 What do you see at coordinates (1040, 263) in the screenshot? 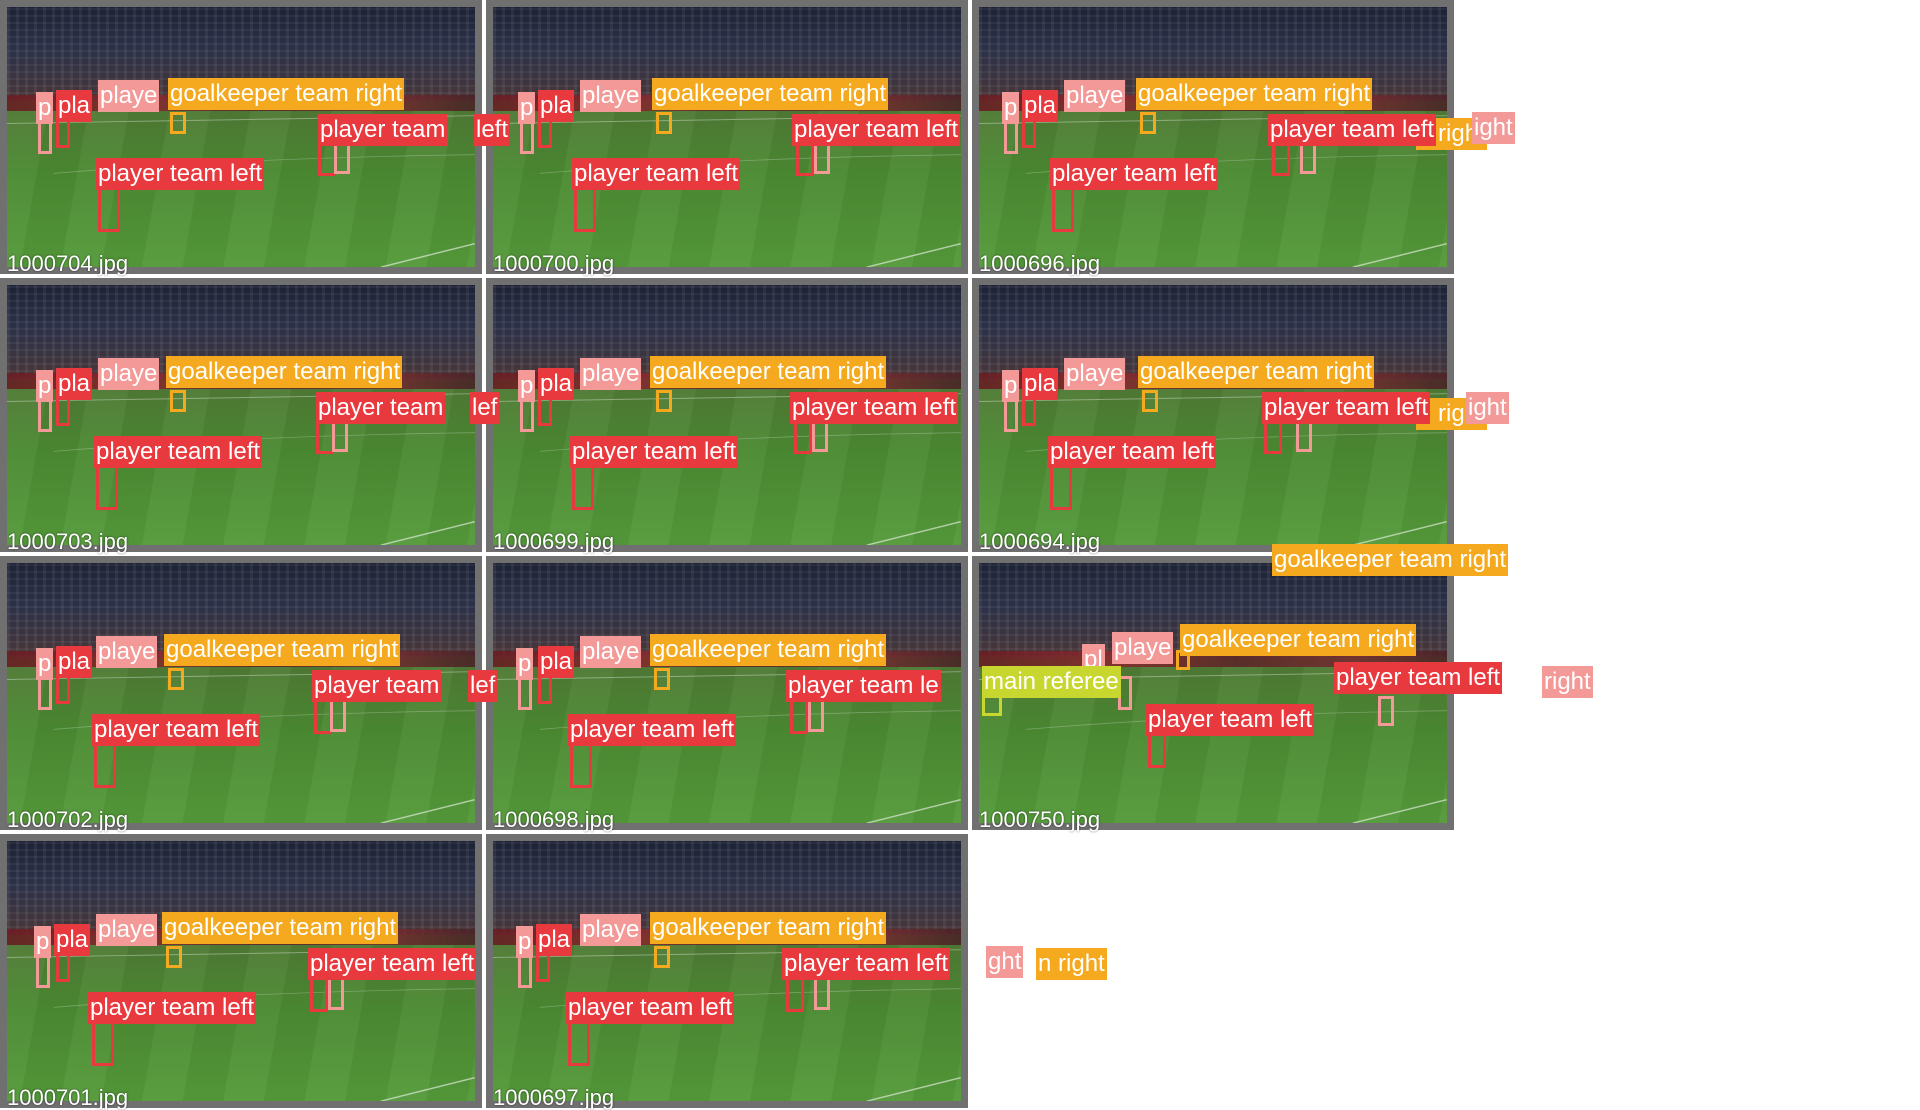
I see `image-filename: 1000696.jpg` at bounding box center [1040, 263].